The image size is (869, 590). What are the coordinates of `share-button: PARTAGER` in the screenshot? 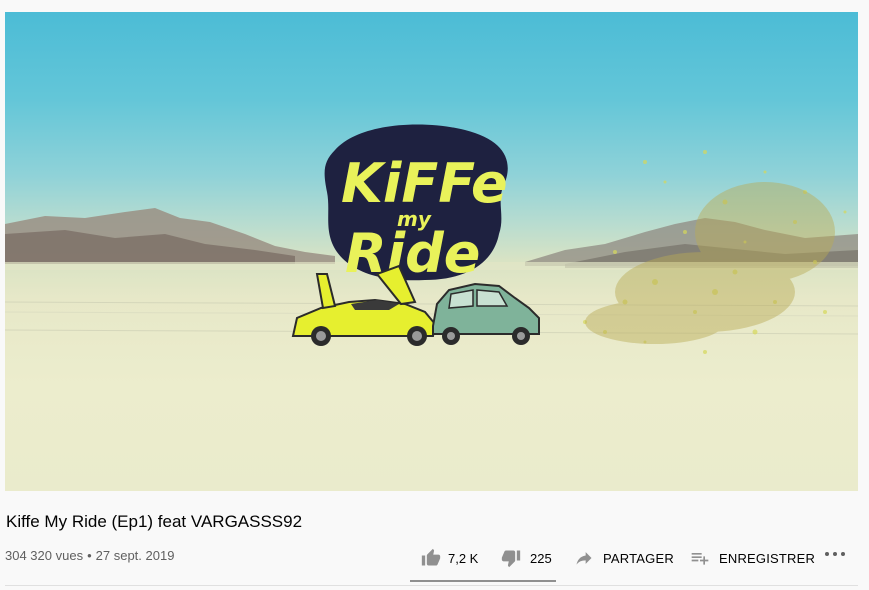 It's located at (624, 558).